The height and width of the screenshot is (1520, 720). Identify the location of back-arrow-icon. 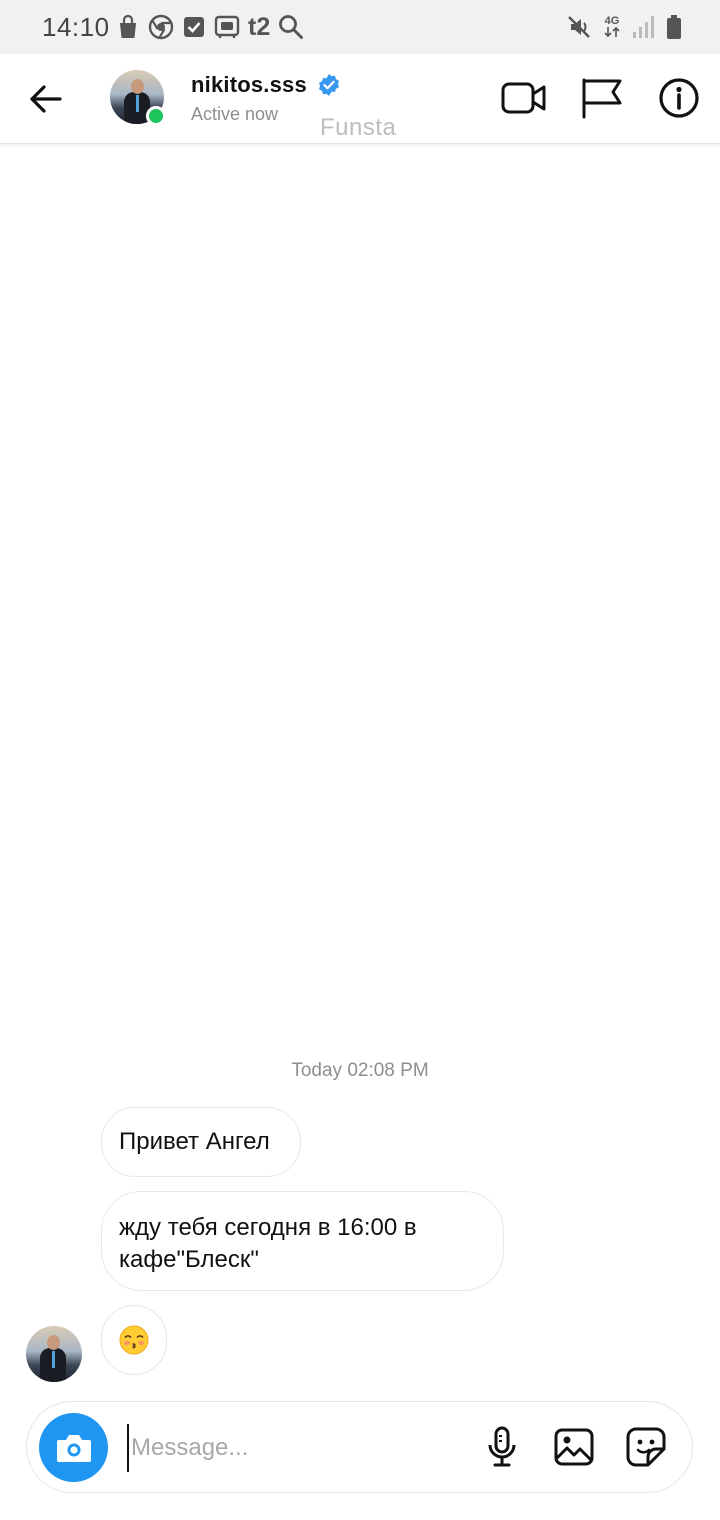
(46, 99).